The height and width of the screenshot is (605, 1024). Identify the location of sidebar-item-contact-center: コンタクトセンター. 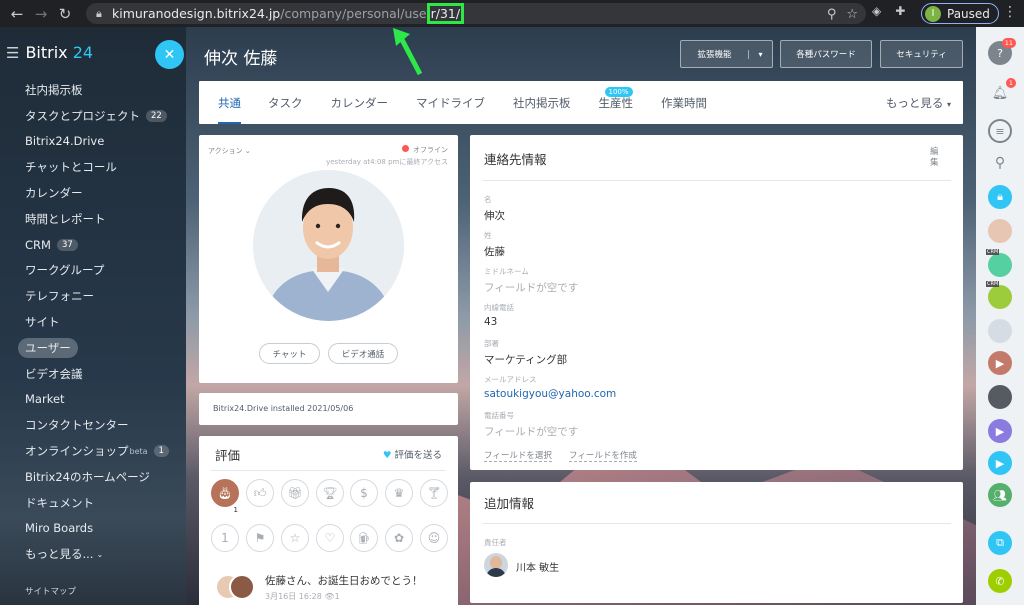
(93, 425).